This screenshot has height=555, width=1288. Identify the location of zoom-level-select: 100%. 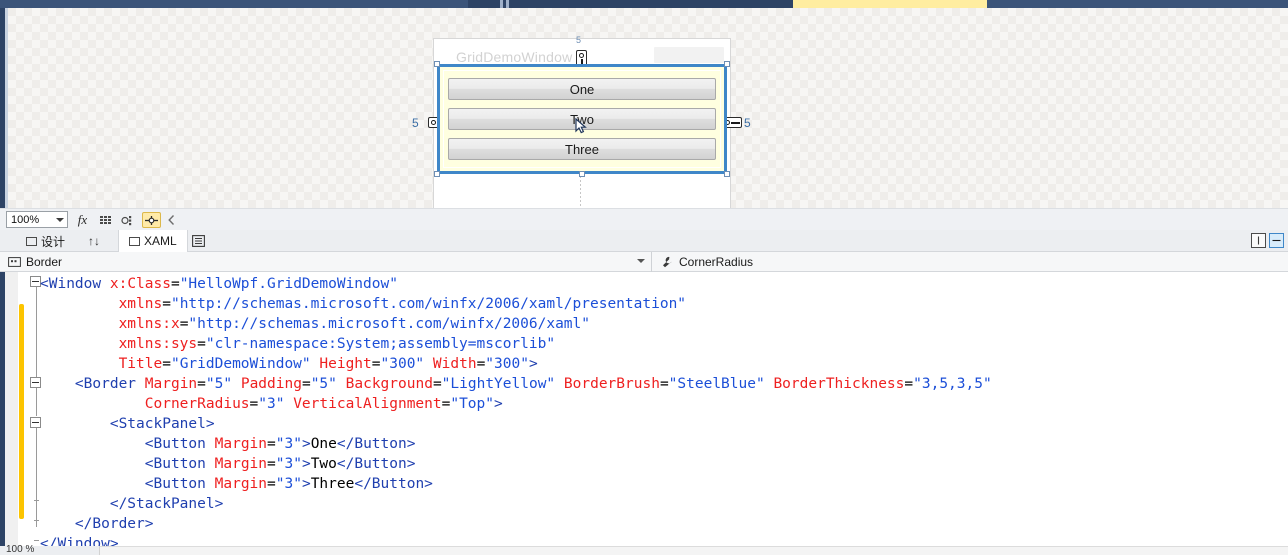
(37, 219).